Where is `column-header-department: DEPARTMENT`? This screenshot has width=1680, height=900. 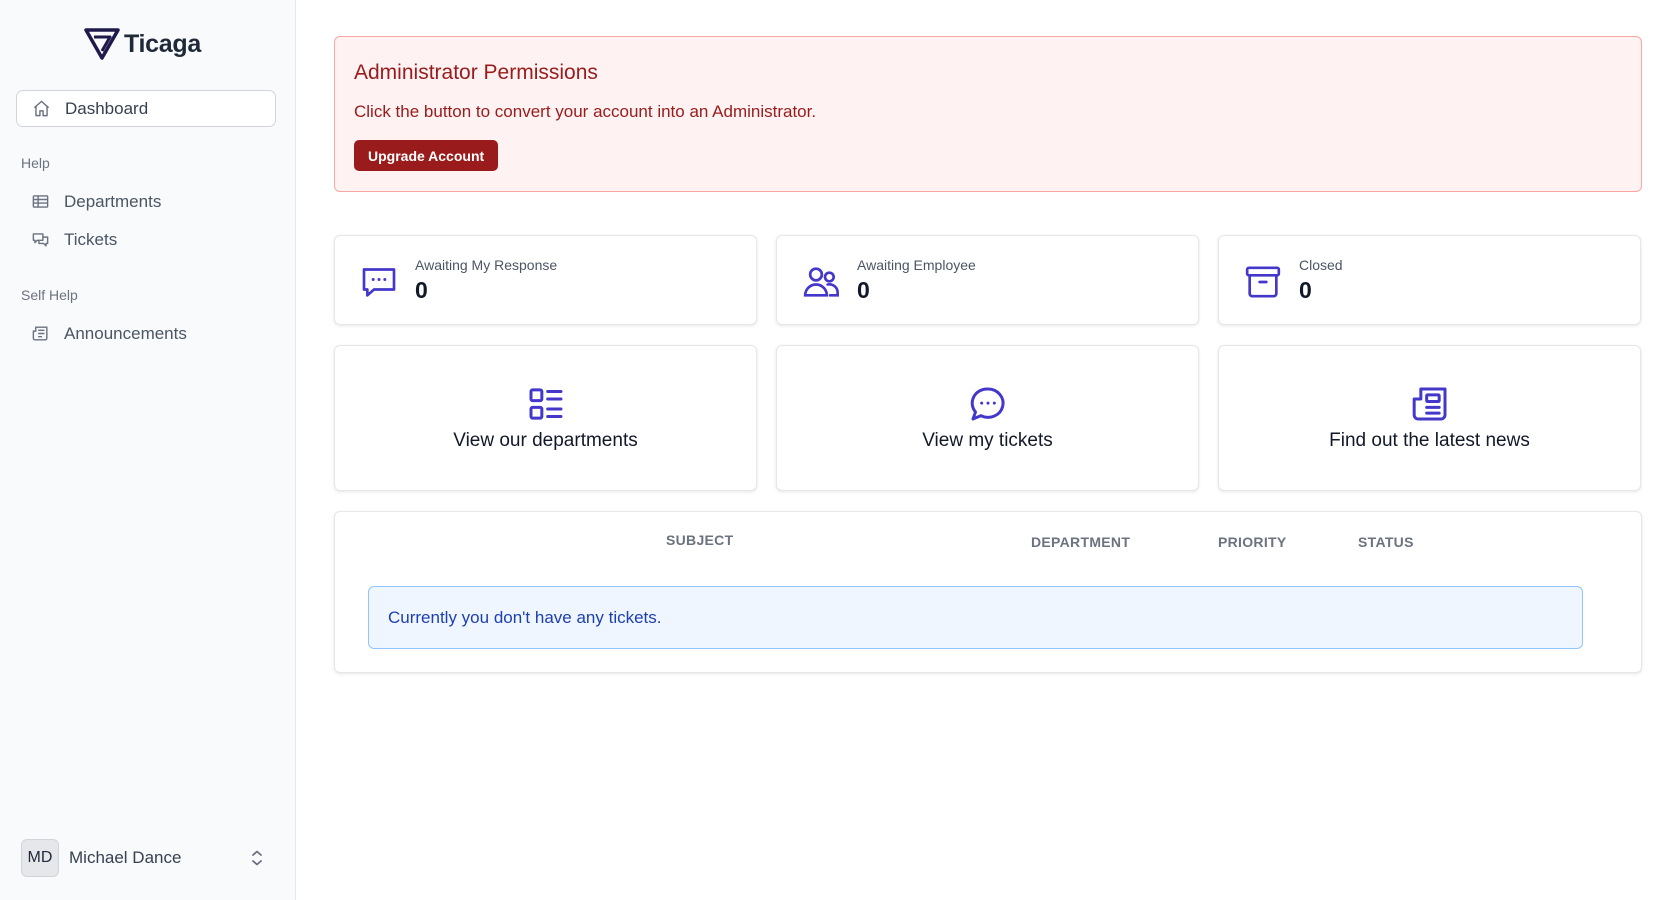
column-header-department: DEPARTMENT is located at coordinates (1080, 542).